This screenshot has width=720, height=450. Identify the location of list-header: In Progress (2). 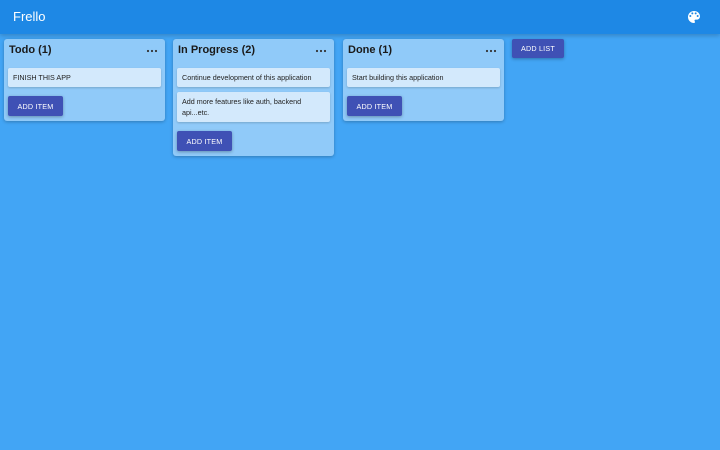
(253, 51).